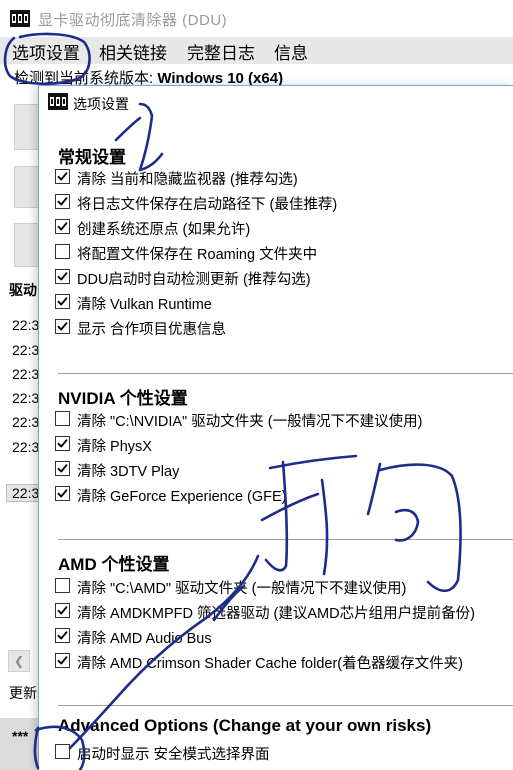 The image size is (513, 770). What do you see at coordinates (197, 255) in the screenshot?
I see `option-label: 将配置文件保存在 Roaming 文件夹中` at bounding box center [197, 255].